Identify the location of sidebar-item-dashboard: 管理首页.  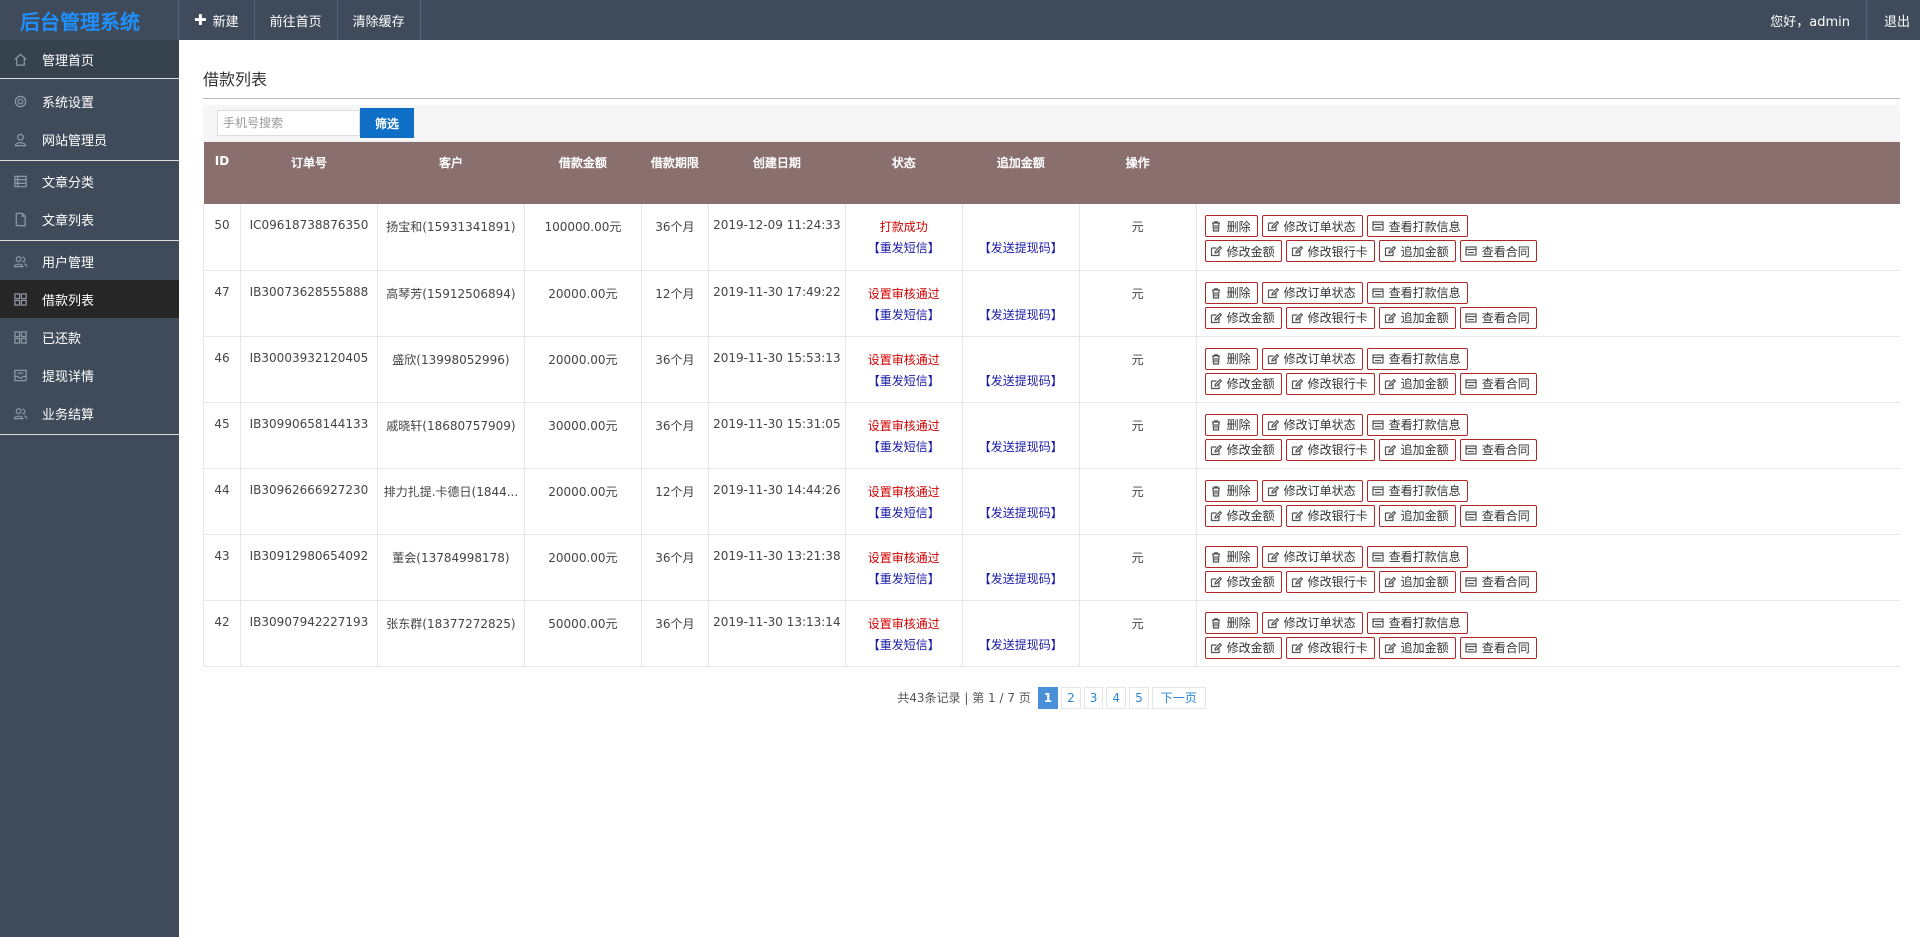
(89, 59).